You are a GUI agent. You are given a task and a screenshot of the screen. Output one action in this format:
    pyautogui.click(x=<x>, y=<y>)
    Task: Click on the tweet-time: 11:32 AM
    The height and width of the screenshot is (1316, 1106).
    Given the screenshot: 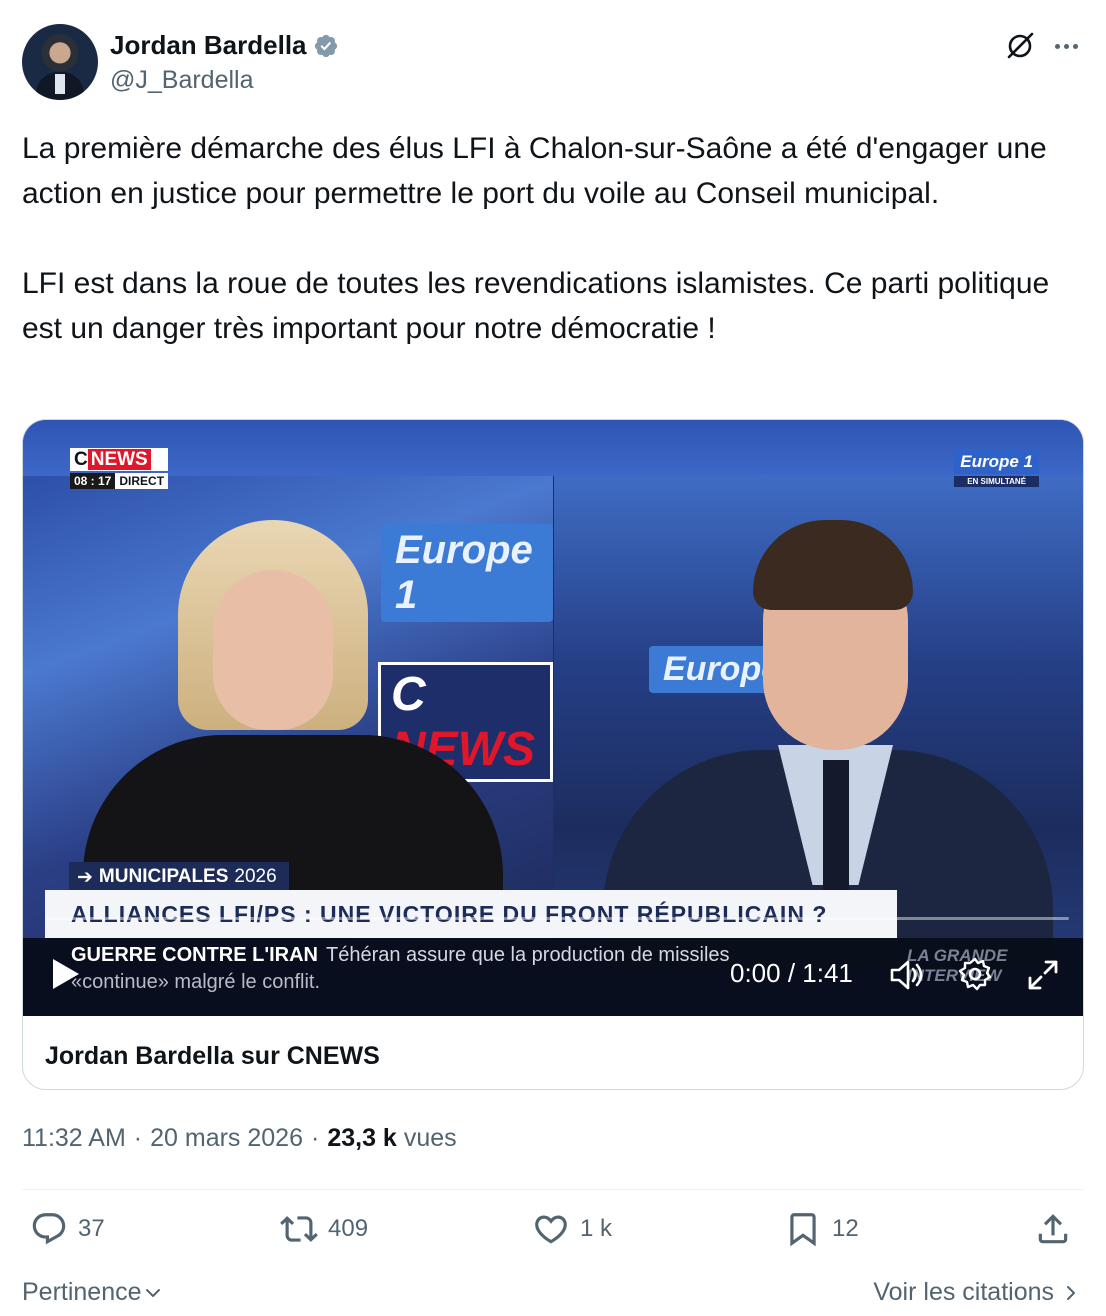 What is the action you would take?
    pyautogui.click(x=74, y=1138)
    